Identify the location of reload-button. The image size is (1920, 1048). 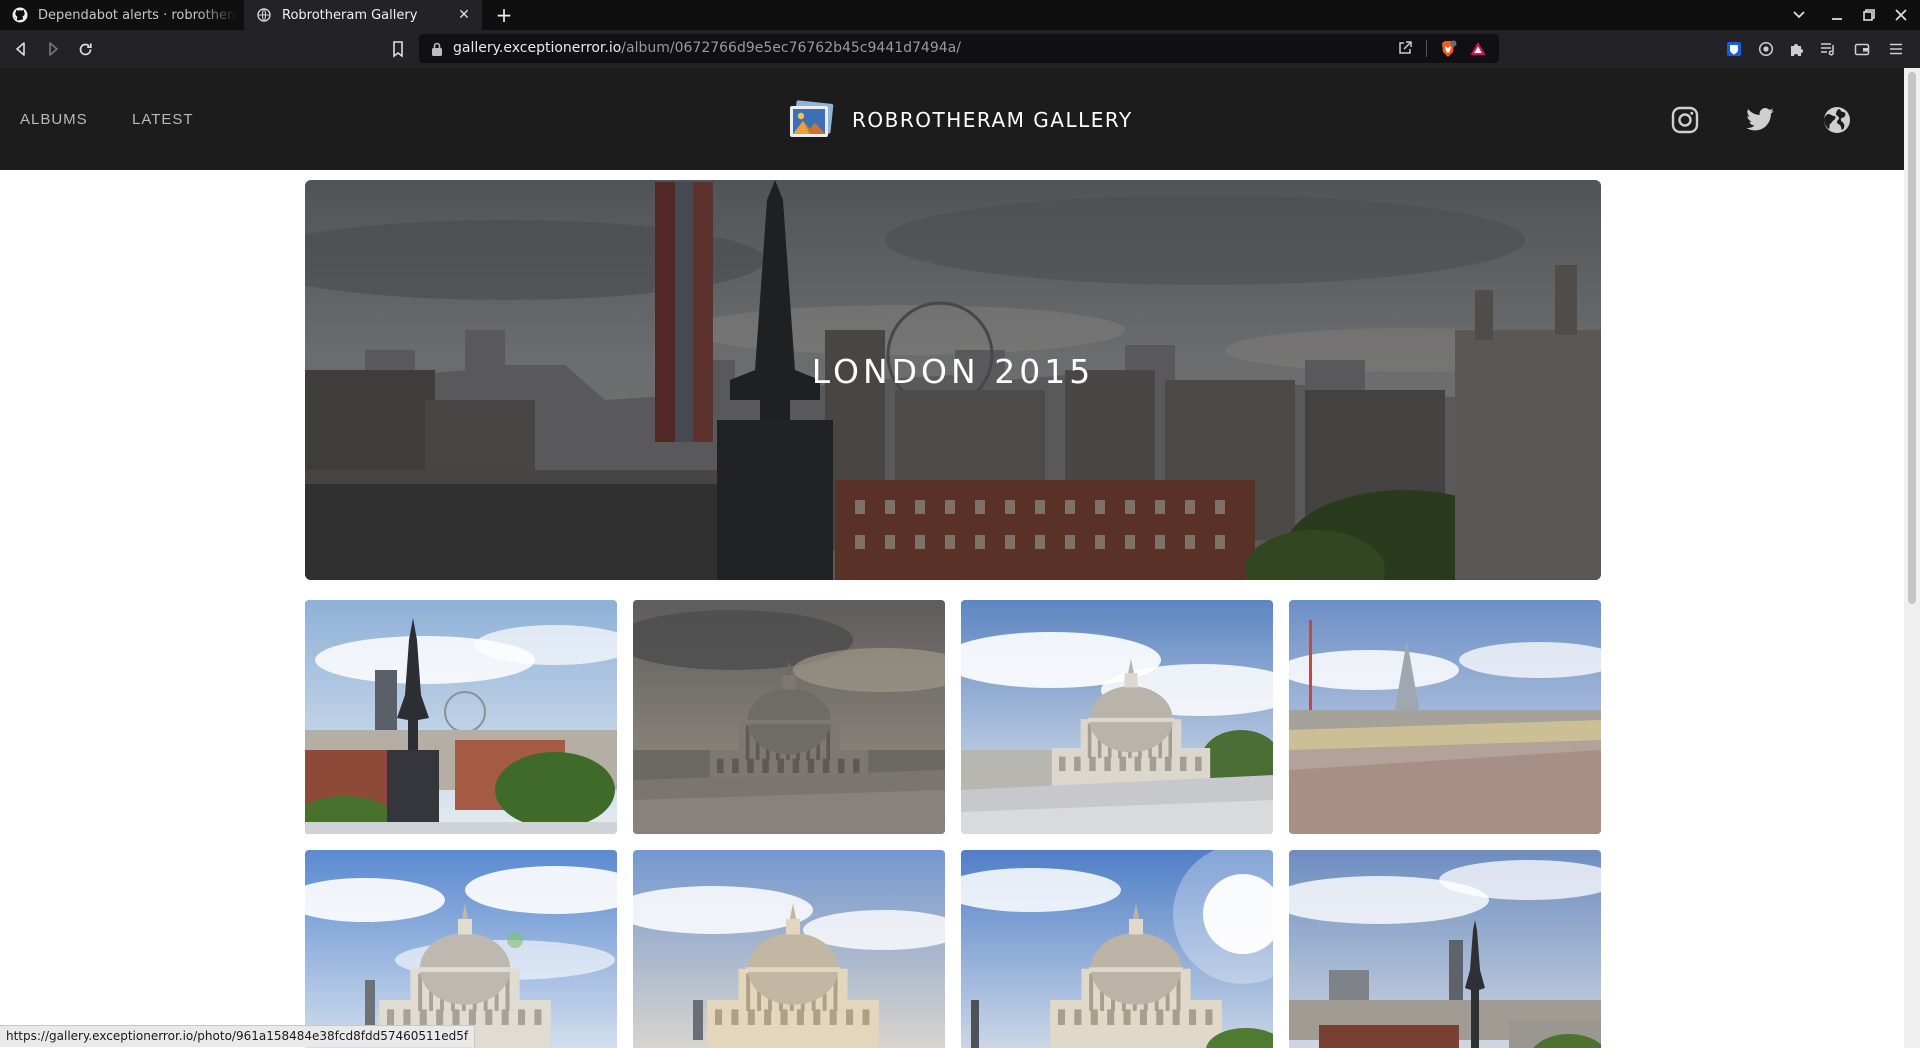
(85, 49).